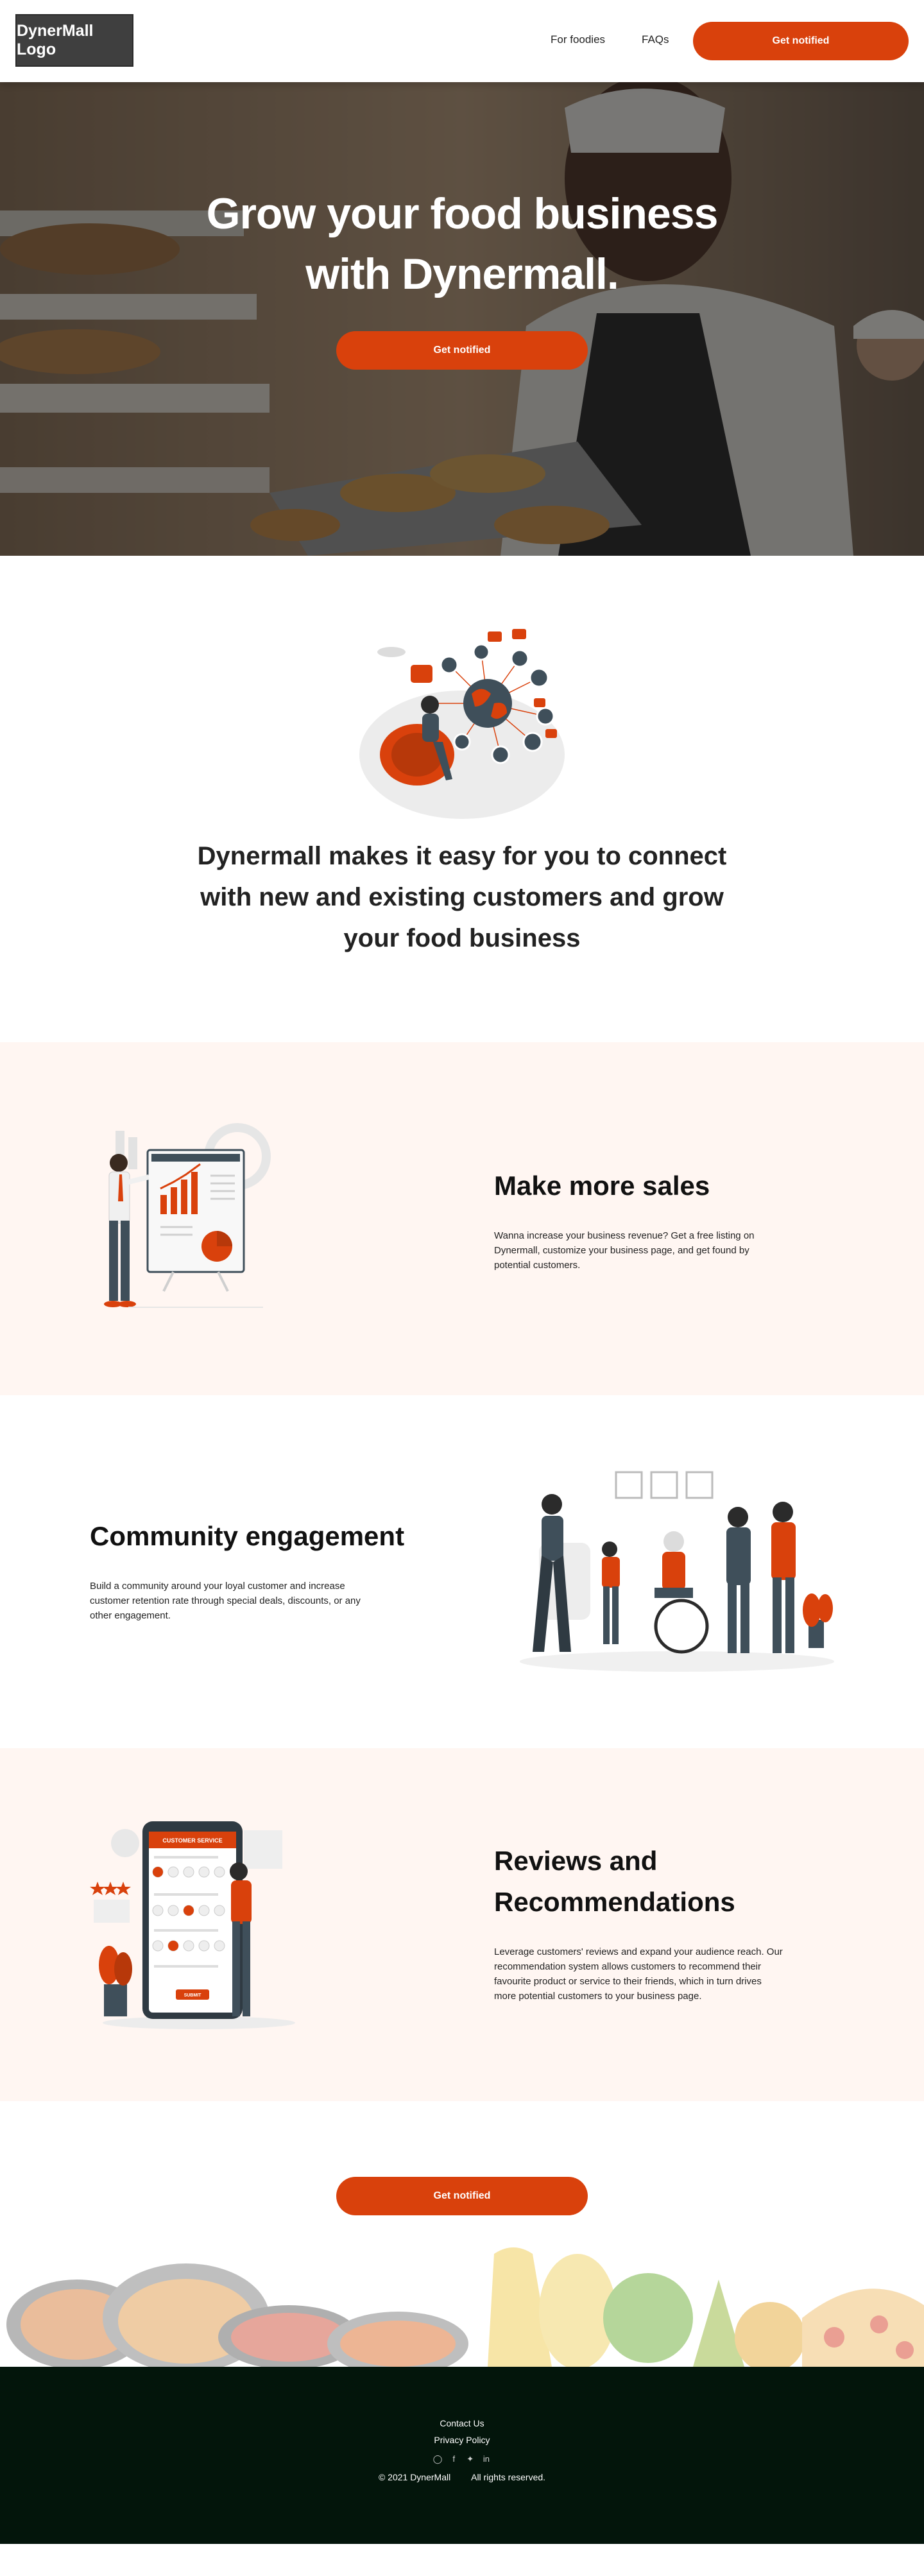 The width and height of the screenshot is (924, 2576). What do you see at coordinates (188, 1215) in the screenshot?
I see `sales-presentation-illustration` at bounding box center [188, 1215].